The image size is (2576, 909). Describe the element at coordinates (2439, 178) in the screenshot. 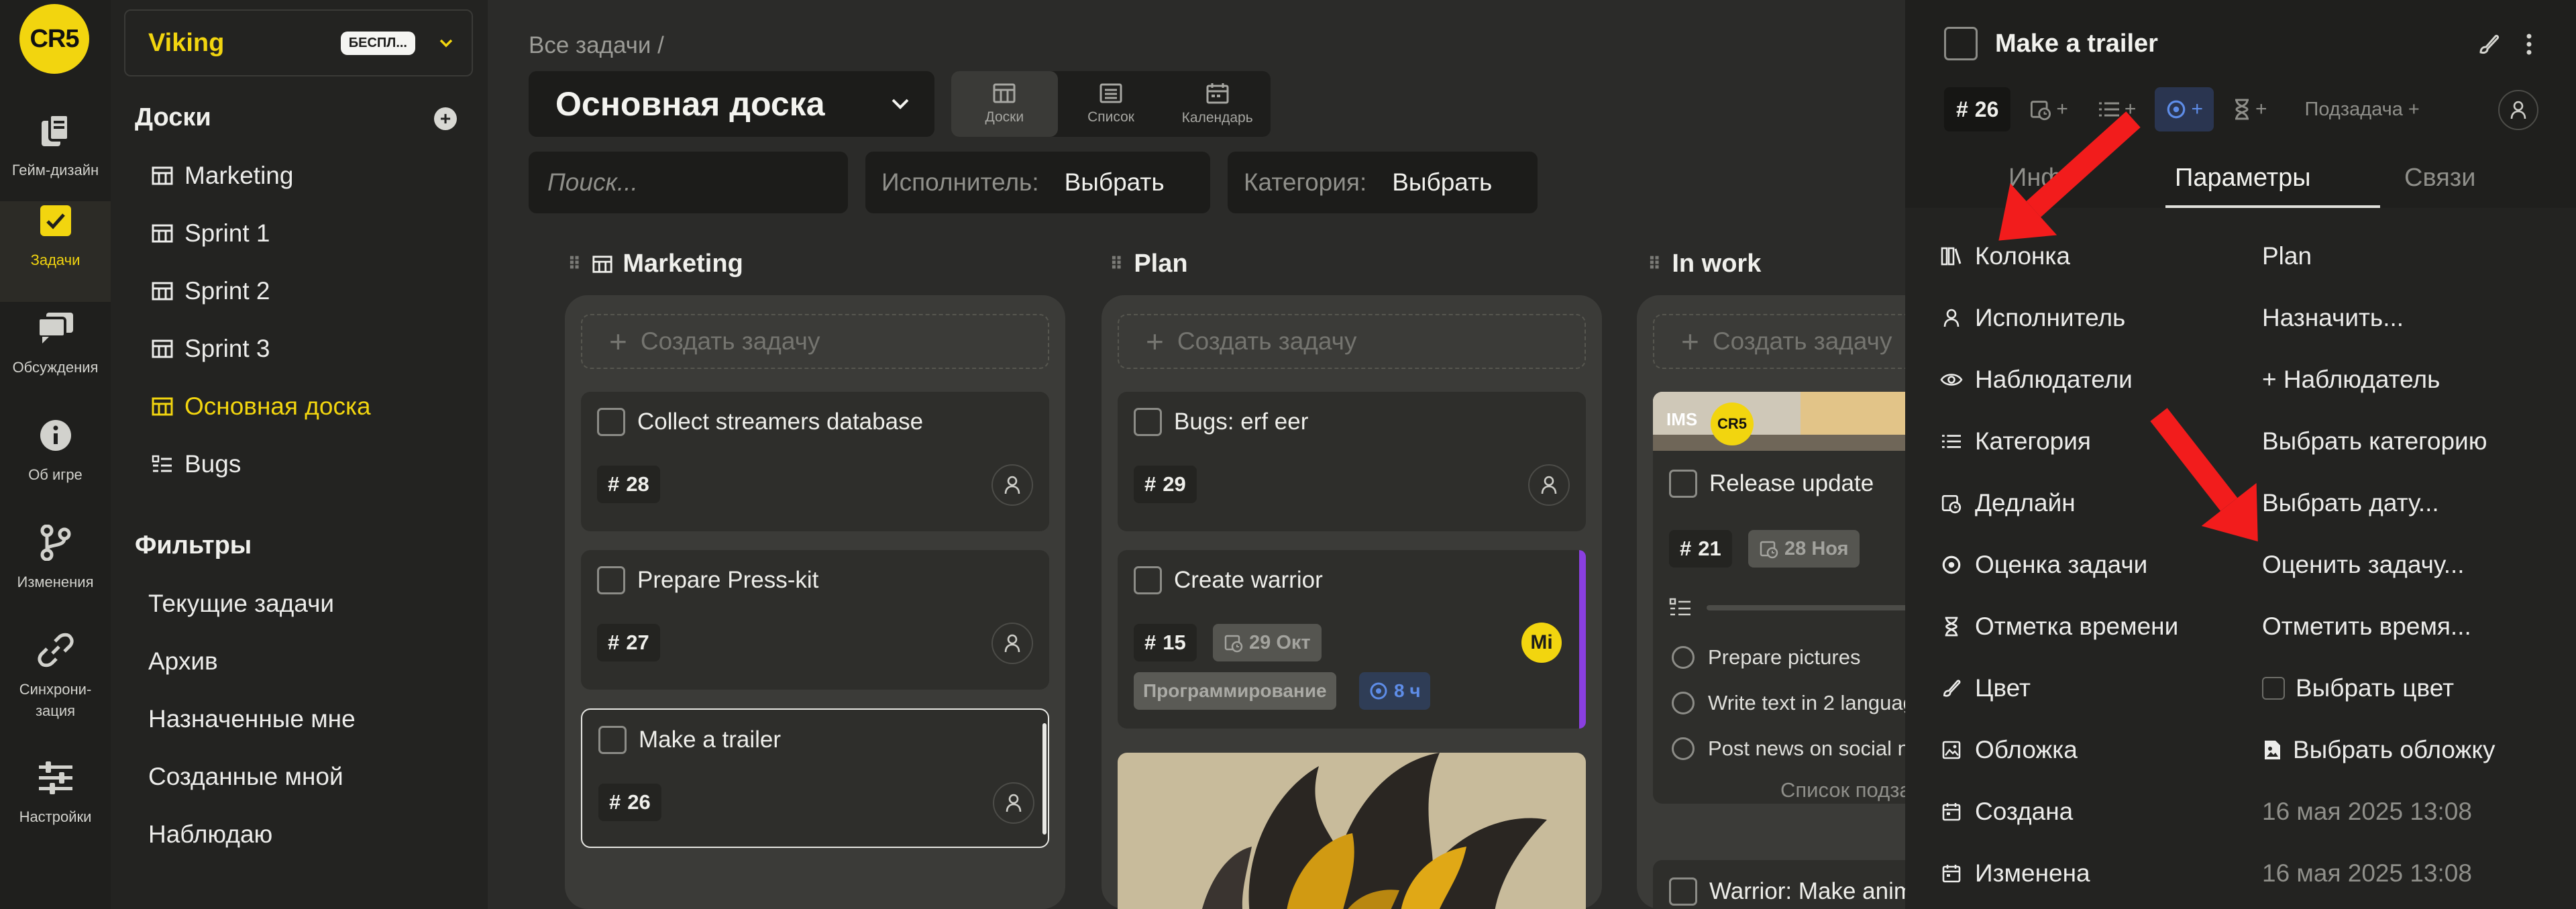

I see `tab-links: Связи` at that location.